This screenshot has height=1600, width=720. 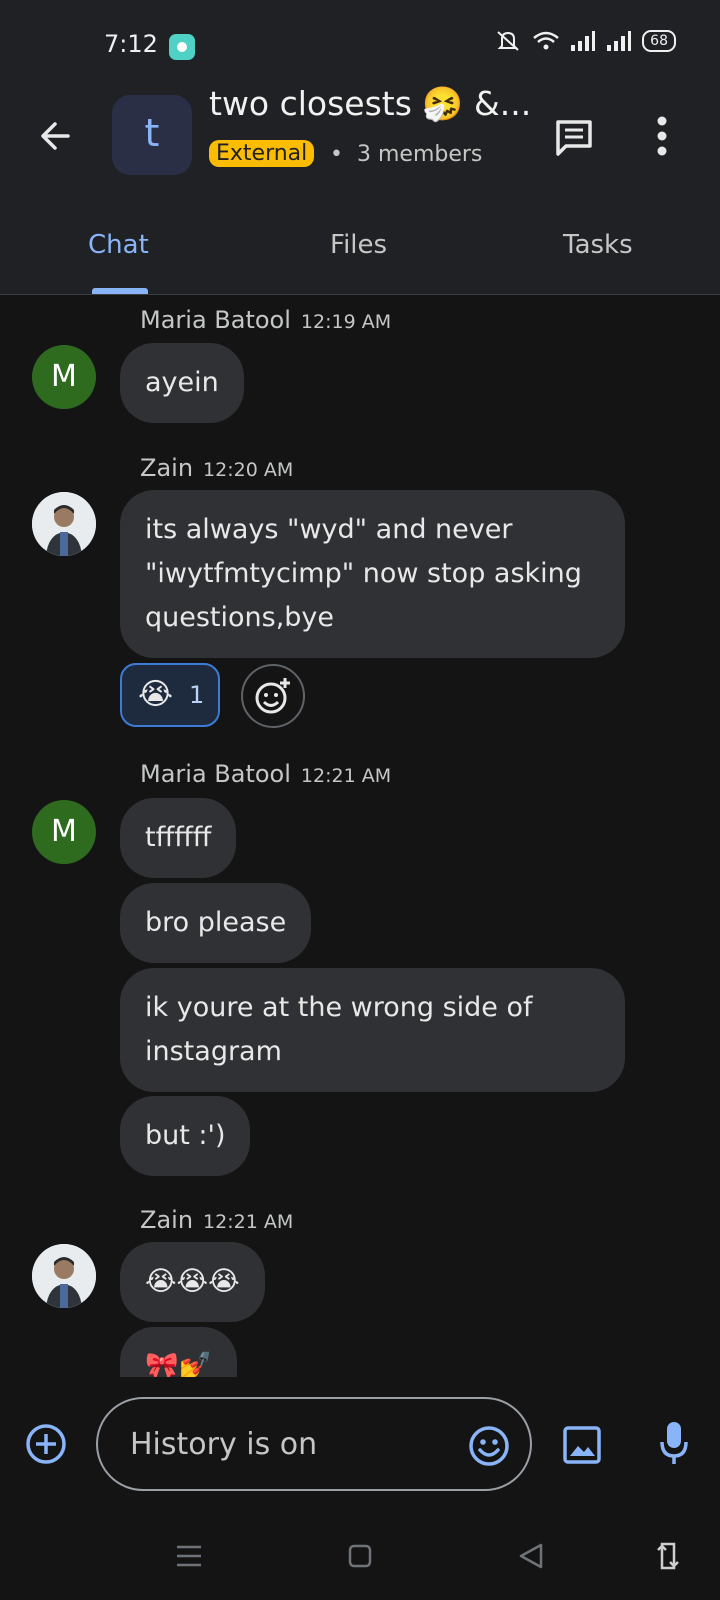 I want to click on message-bubble: but :'), so click(x=185, y=1136).